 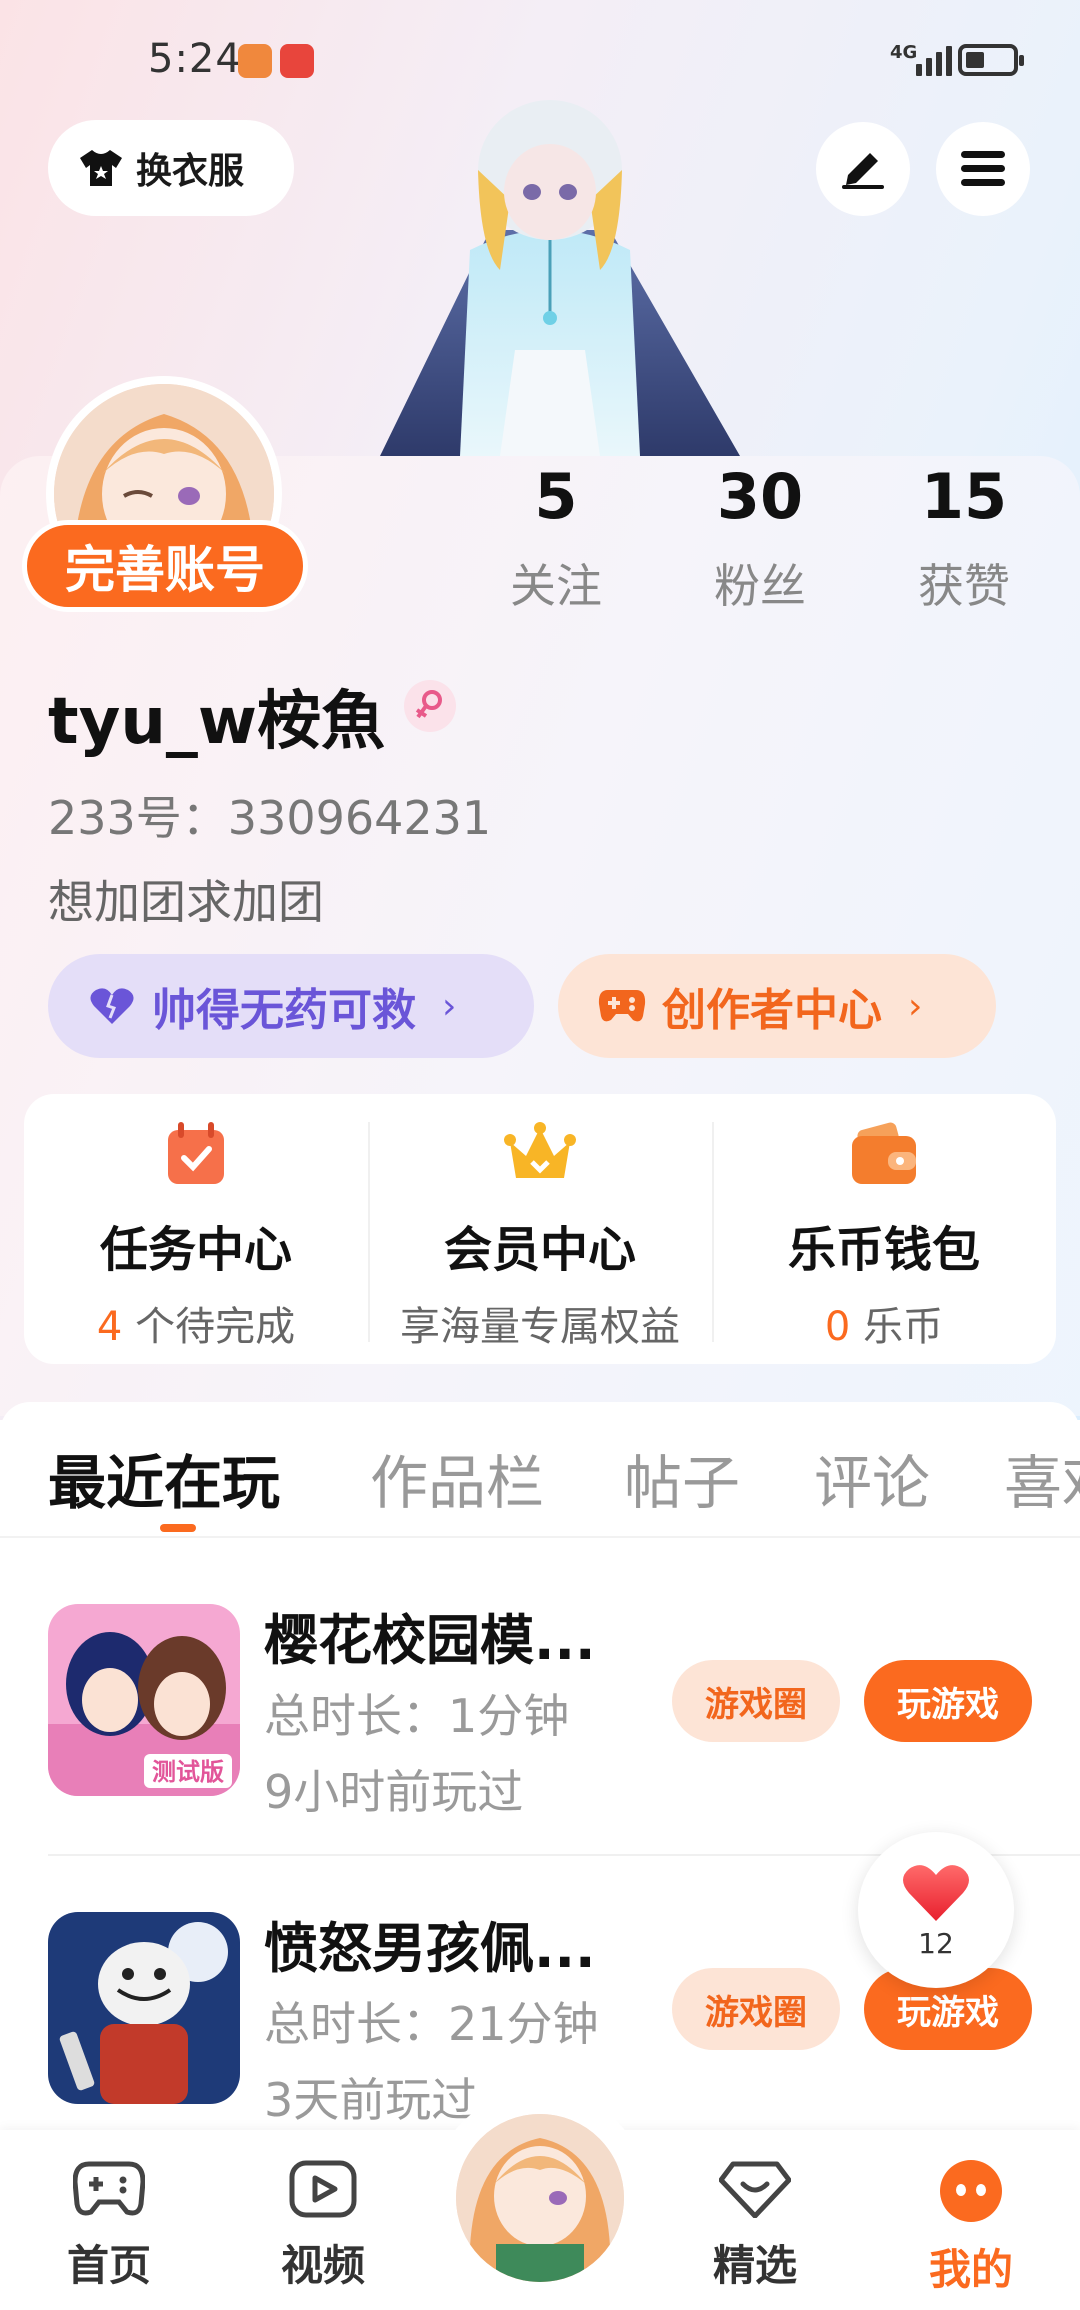 What do you see at coordinates (371, 2100) in the screenshot?
I see `game-last-played: 3天前玩过` at bounding box center [371, 2100].